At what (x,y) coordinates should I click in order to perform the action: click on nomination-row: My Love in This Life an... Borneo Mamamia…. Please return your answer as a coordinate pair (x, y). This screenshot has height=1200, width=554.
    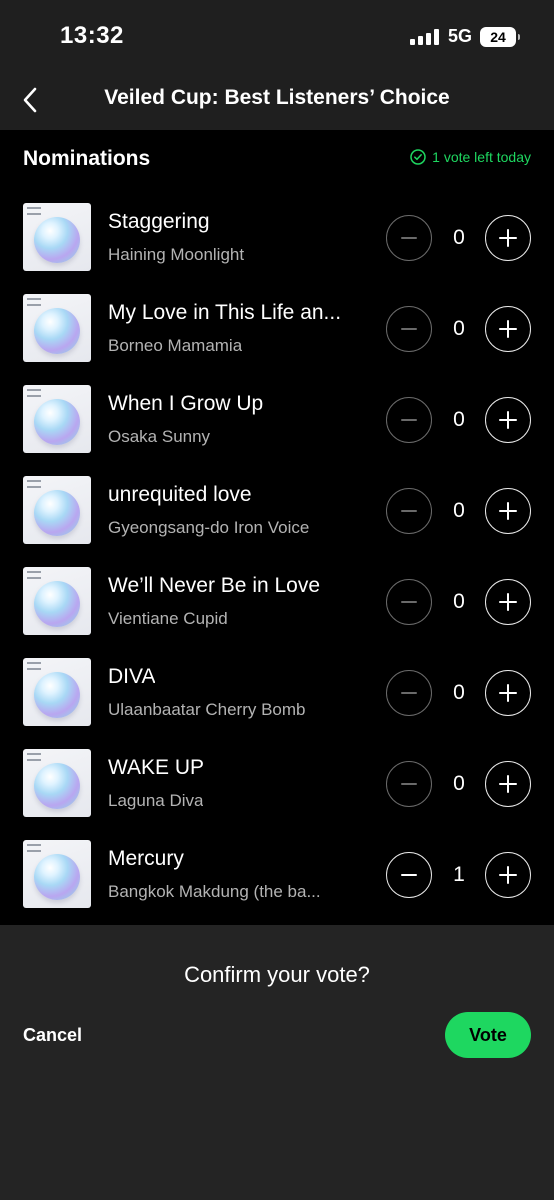
    Looking at the image, I should click on (277, 329).